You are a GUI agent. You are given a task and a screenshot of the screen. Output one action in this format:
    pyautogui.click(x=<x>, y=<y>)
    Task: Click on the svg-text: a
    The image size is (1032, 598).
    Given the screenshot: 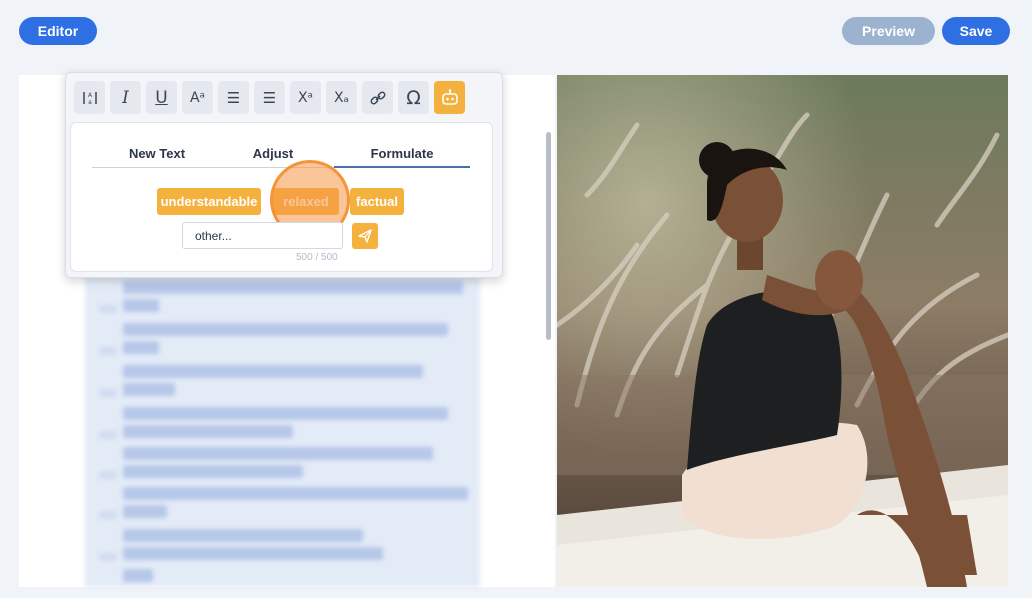 What is the action you would take?
    pyautogui.click(x=90, y=102)
    